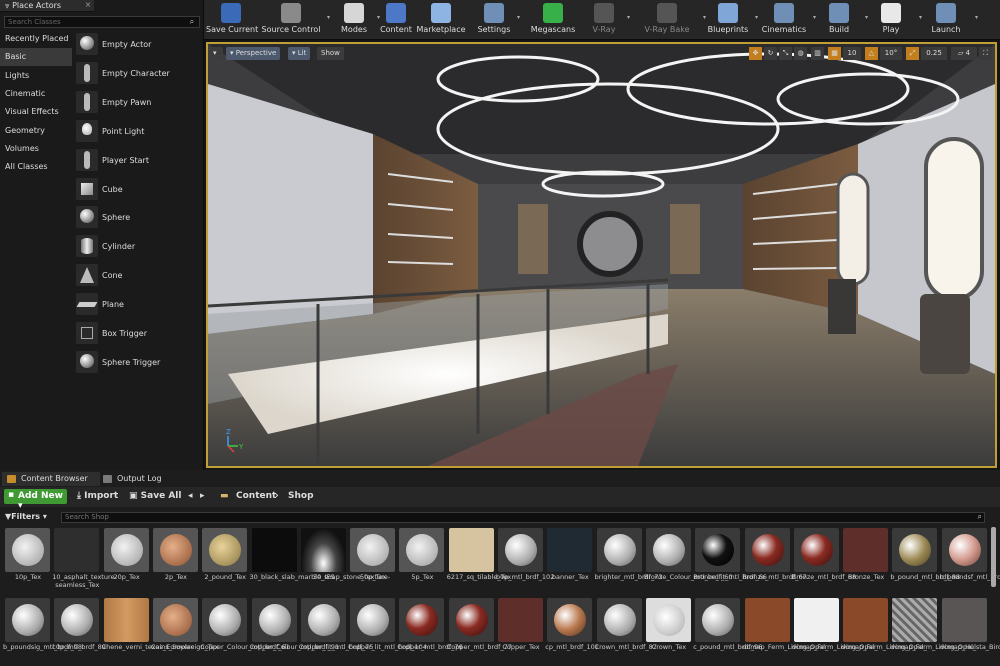  I want to click on actor-item-sphere: Sphere, so click(138, 218).